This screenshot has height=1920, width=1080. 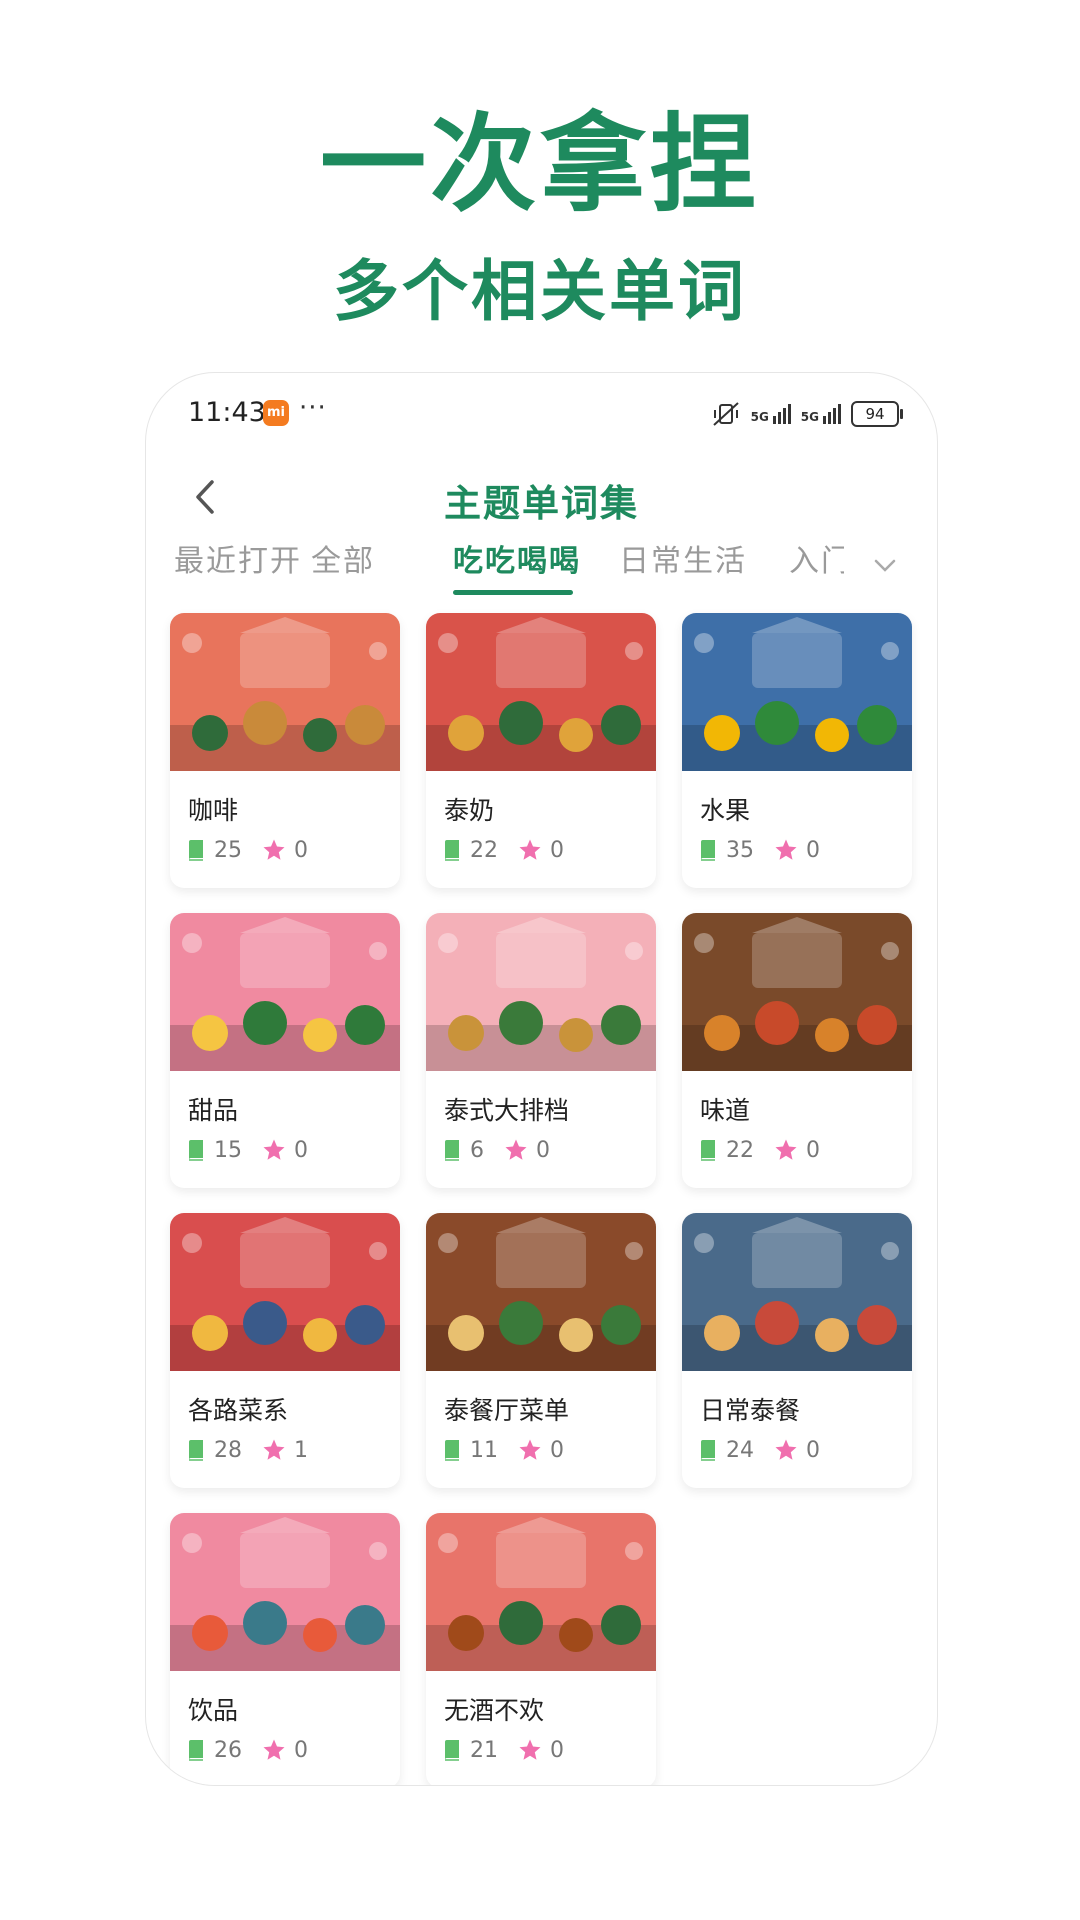 What do you see at coordinates (477, 1150) in the screenshot?
I see `word-count: 6` at bounding box center [477, 1150].